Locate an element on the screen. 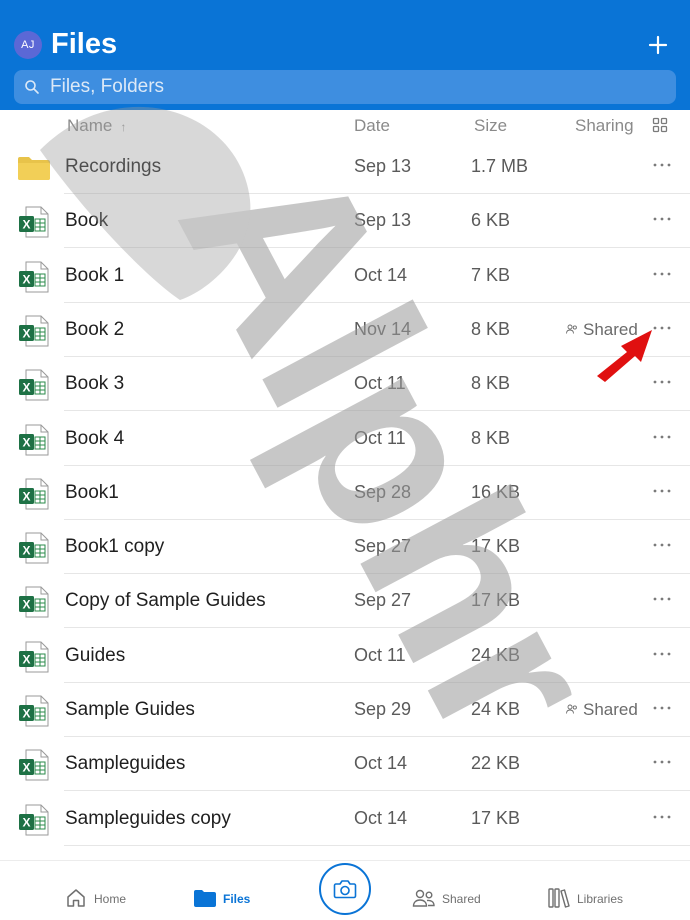 The width and height of the screenshot is (690, 920). file-size: 7 KB is located at coordinates (491, 274).